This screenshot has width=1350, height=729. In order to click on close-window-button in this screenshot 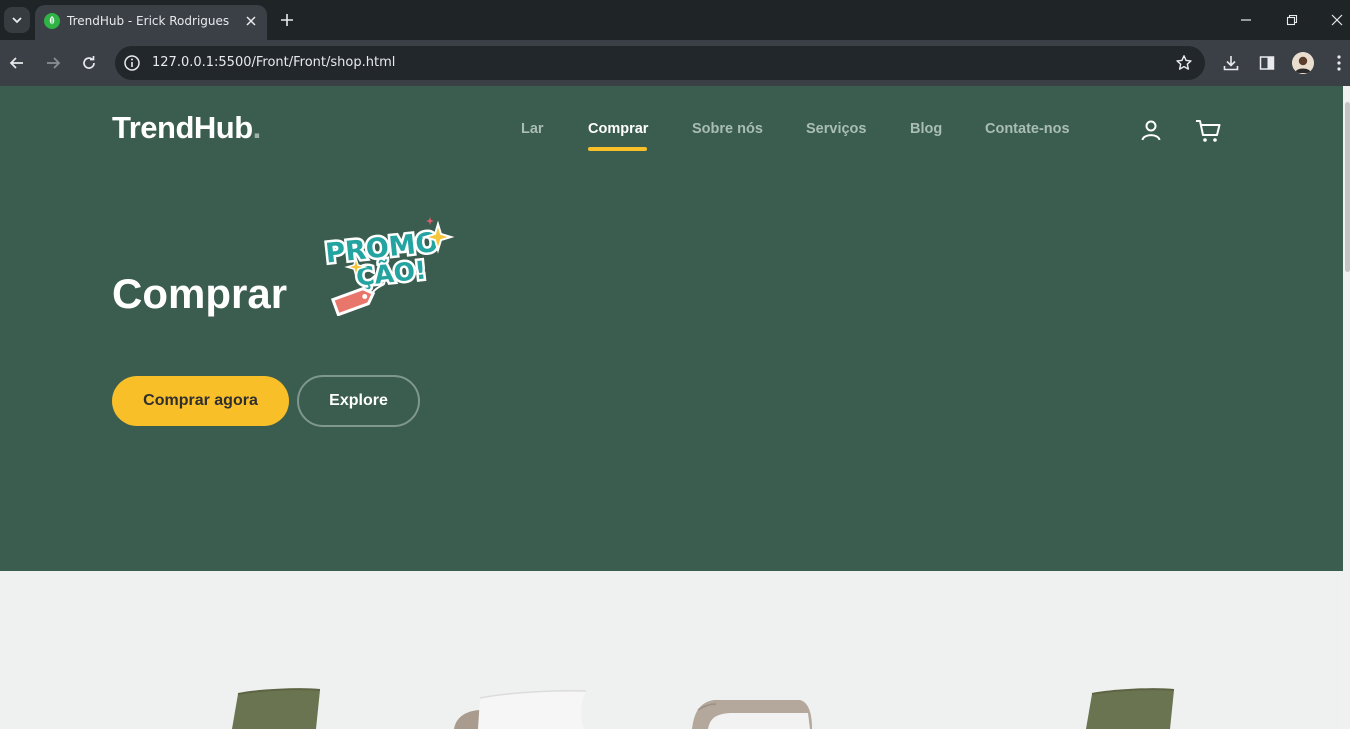, I will do `click(1332, 20)`.